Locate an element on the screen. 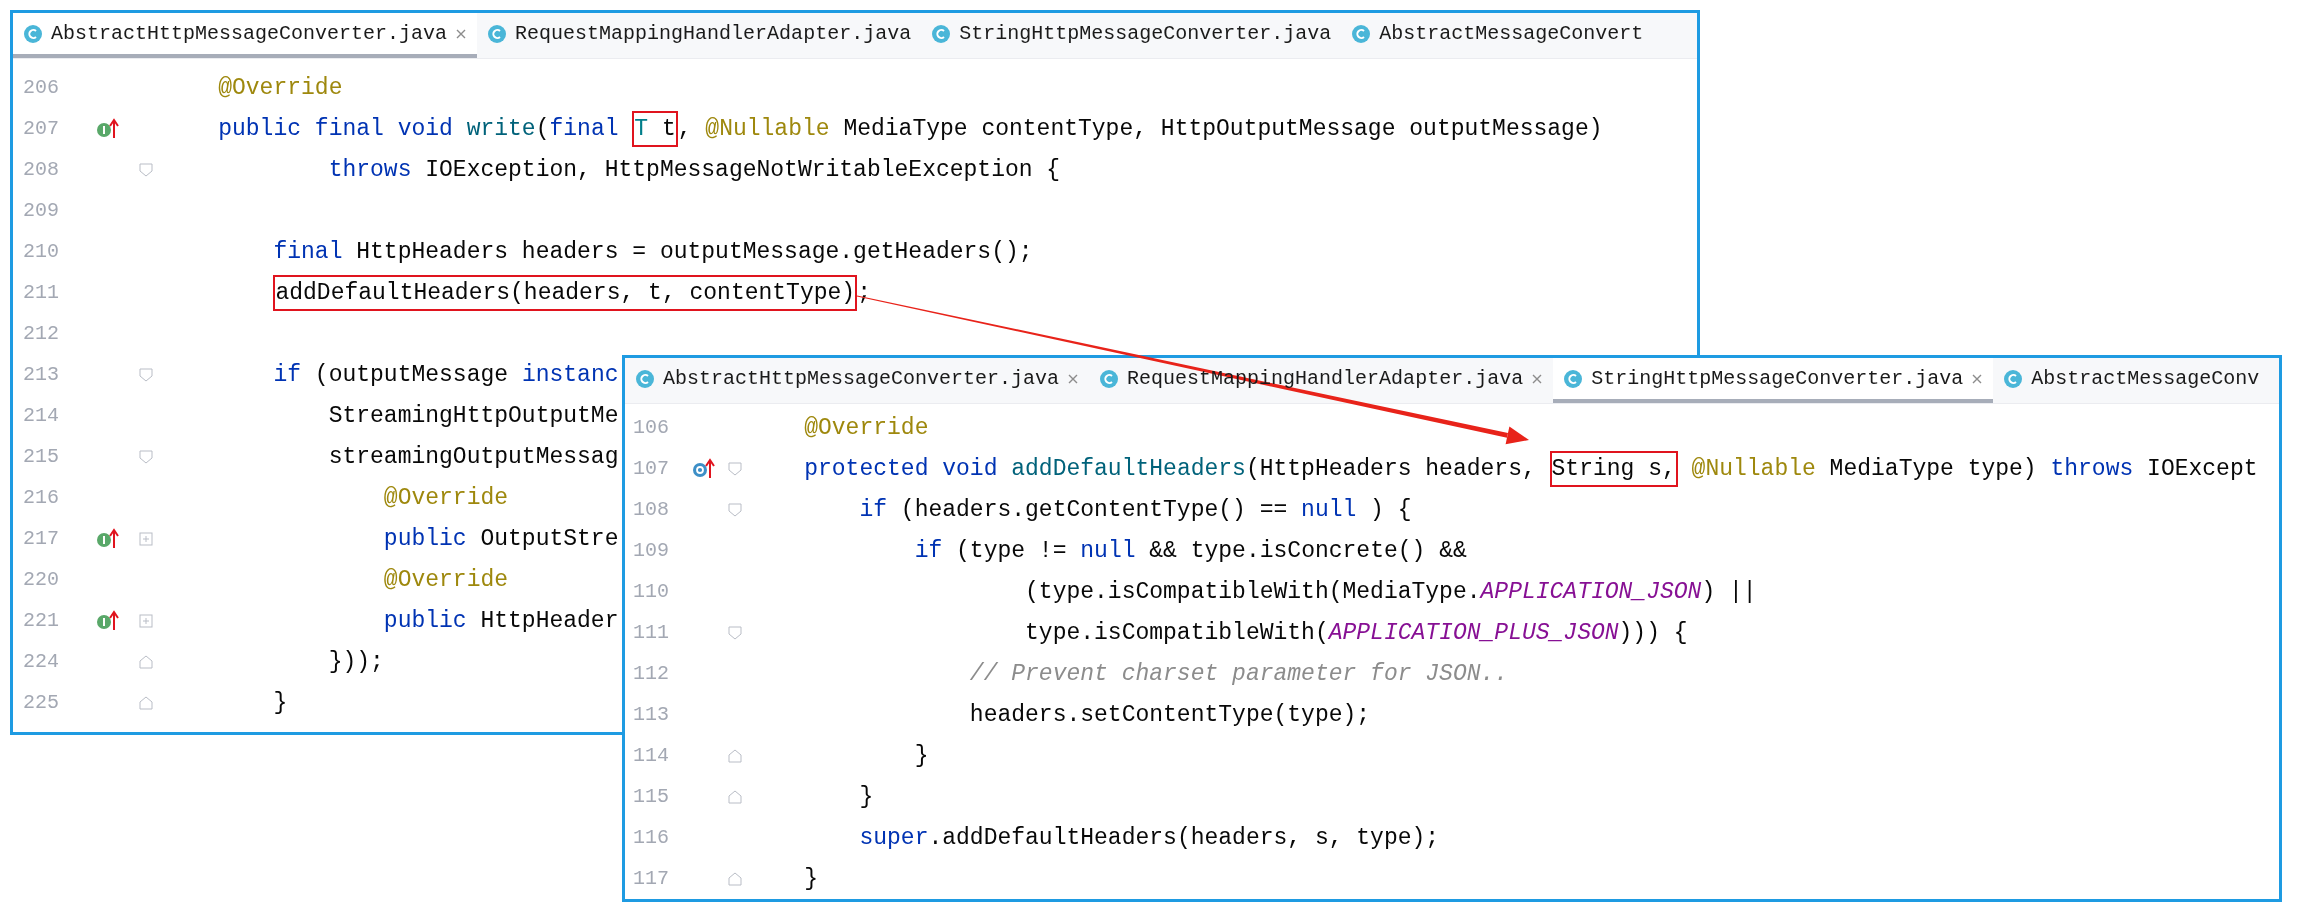 Image resolution: width=2317 pixels, height=923 pixels. line-number: 221 is located at coordinates (41, 620).